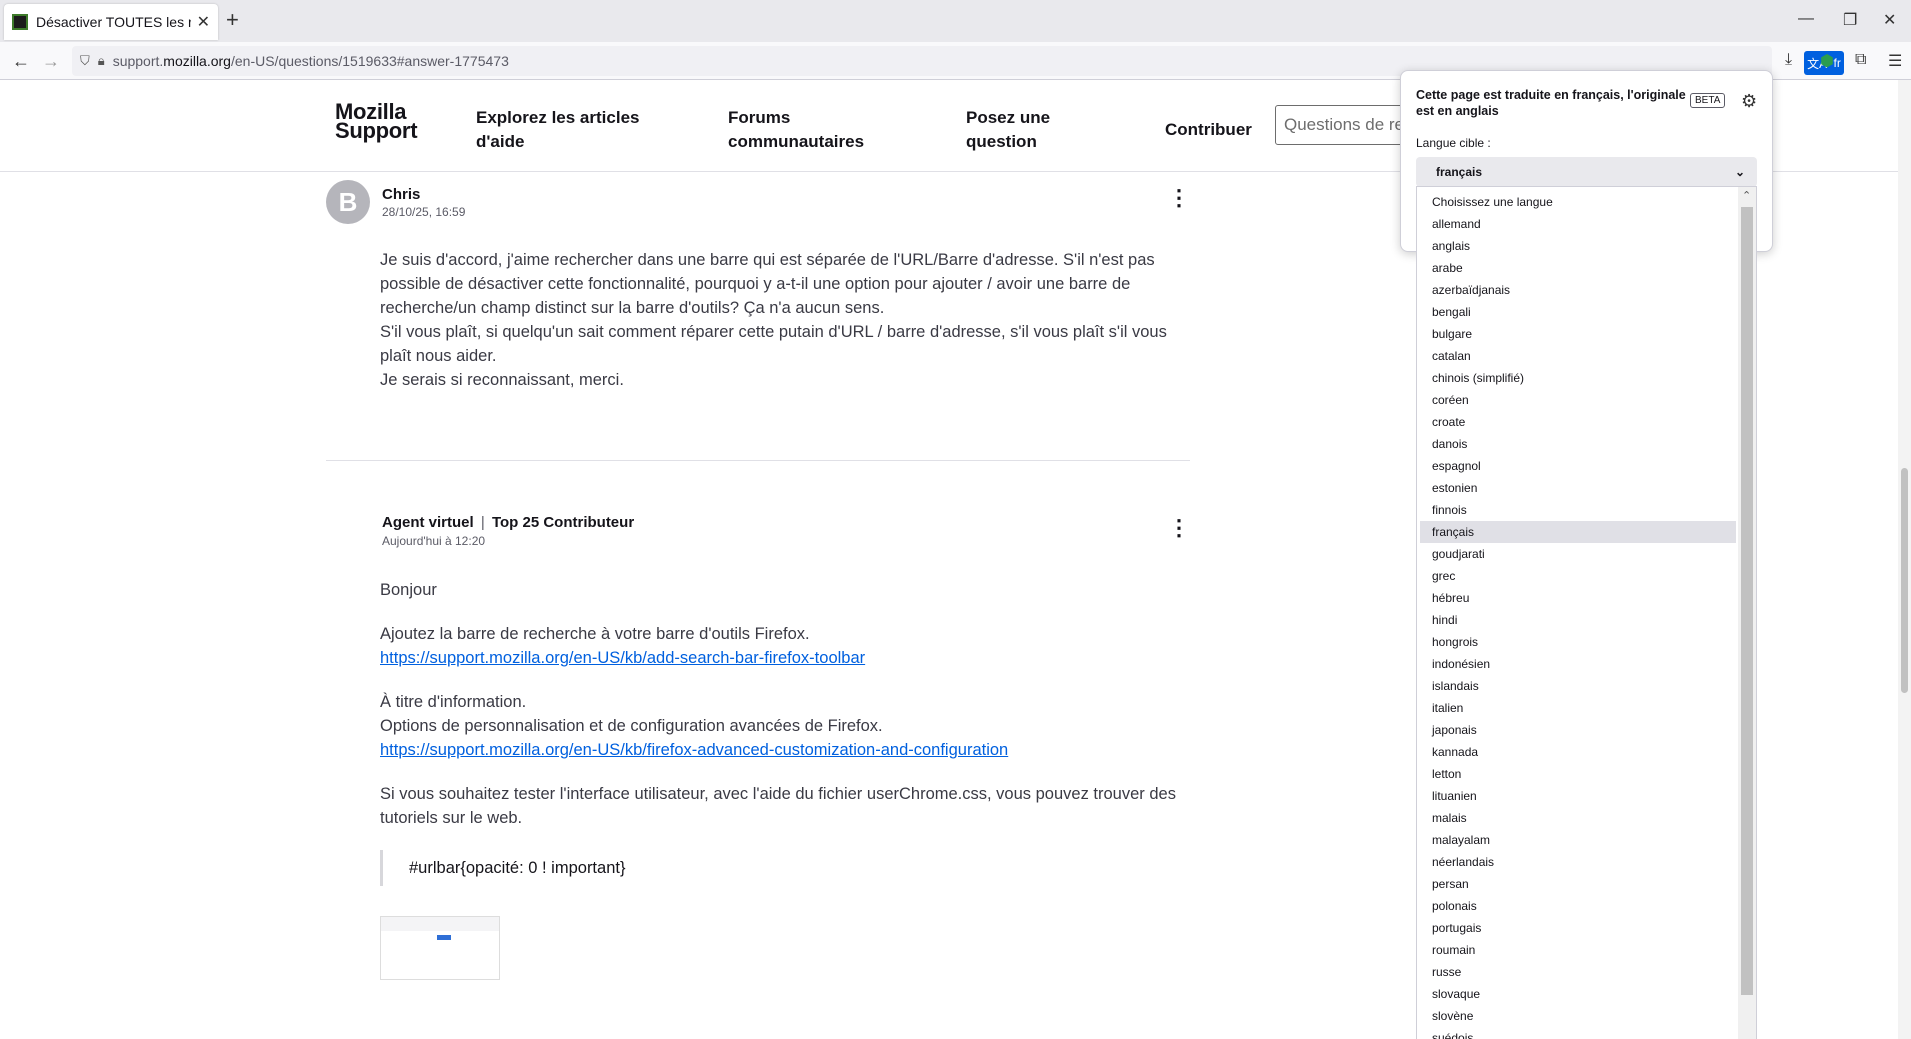  Describe the element at coordinates (85, 61) in the screenshot. I see `shield-icon: ⛉` at that location.